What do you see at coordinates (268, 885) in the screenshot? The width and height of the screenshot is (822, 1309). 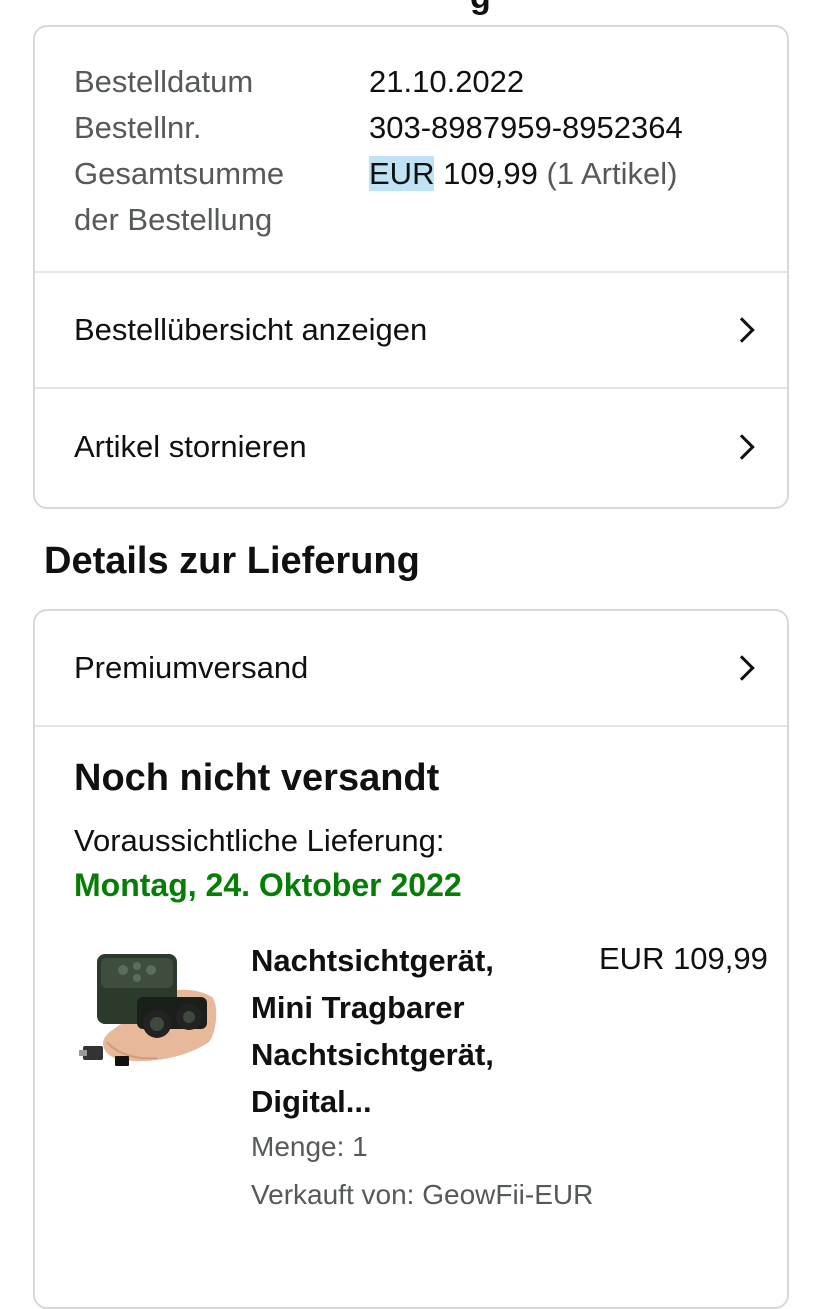 I see `eta-date: Montag, 24. Oktober 2022` at bounding box center [268, 885].